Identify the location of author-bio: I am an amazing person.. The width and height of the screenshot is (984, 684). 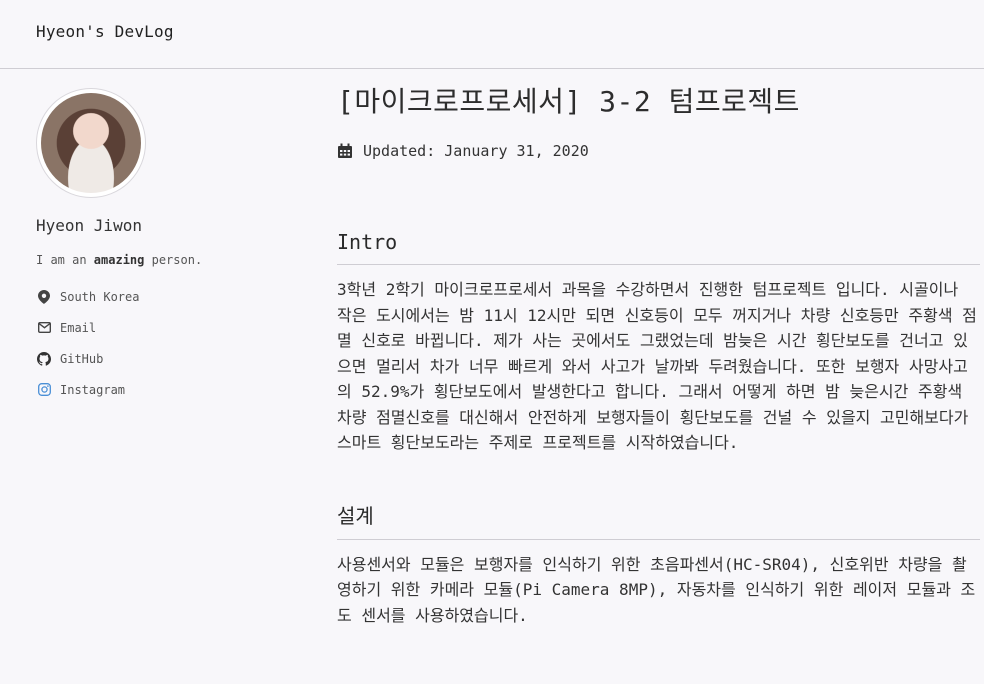
(166, 260).